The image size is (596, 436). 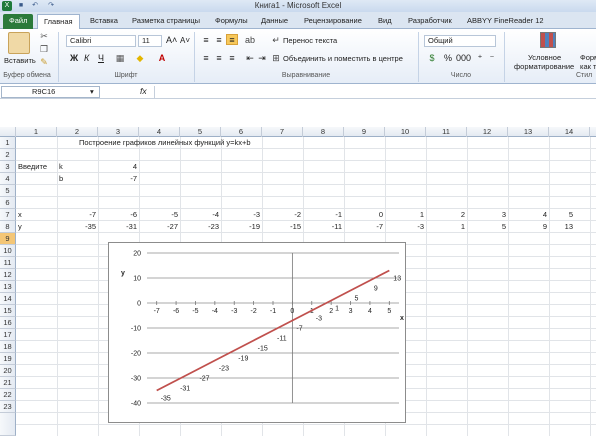 I want to click on font-color-icon: A, so click(x=162, y=58).